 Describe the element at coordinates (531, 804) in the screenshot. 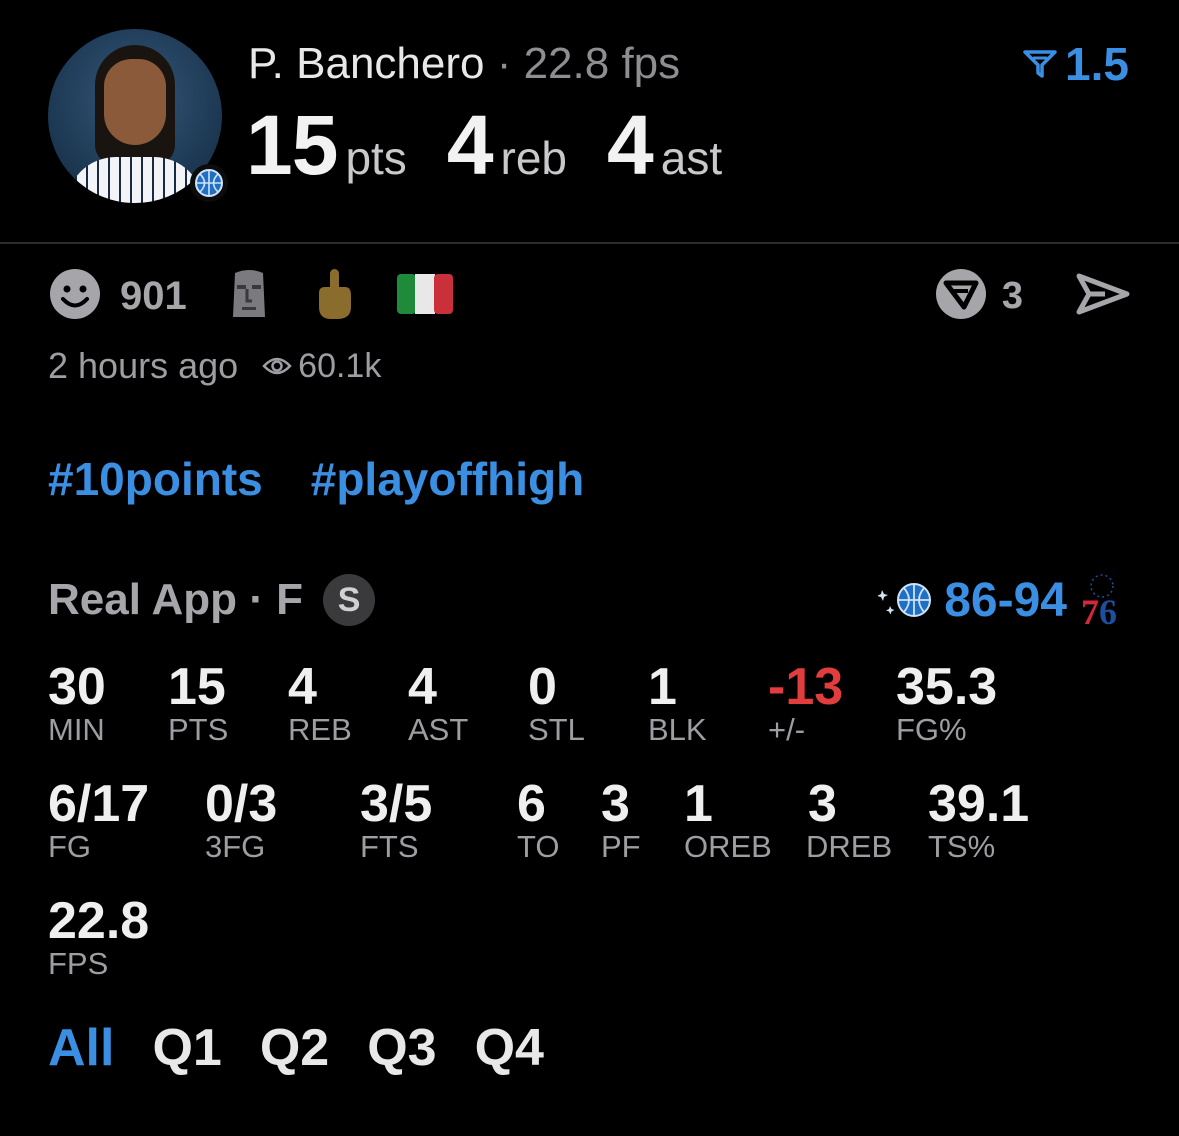

I see `stat-value: 6` at that location.